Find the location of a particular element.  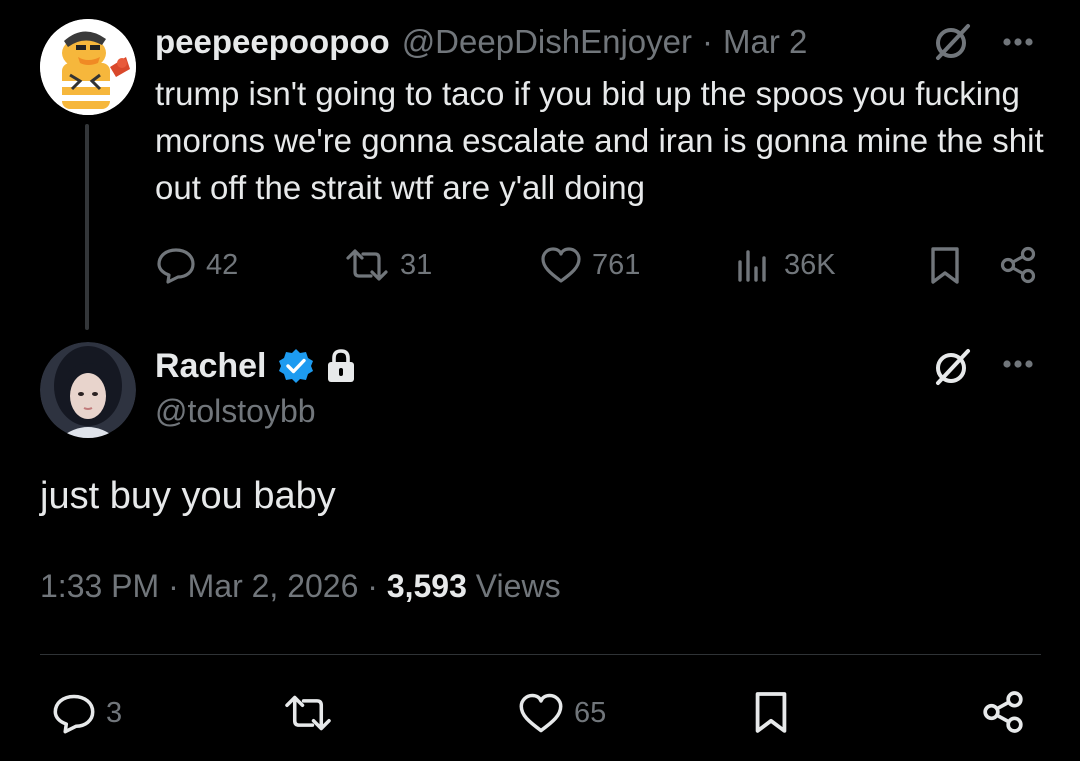

reply-button: 3 is located at coordinates (87, 713).